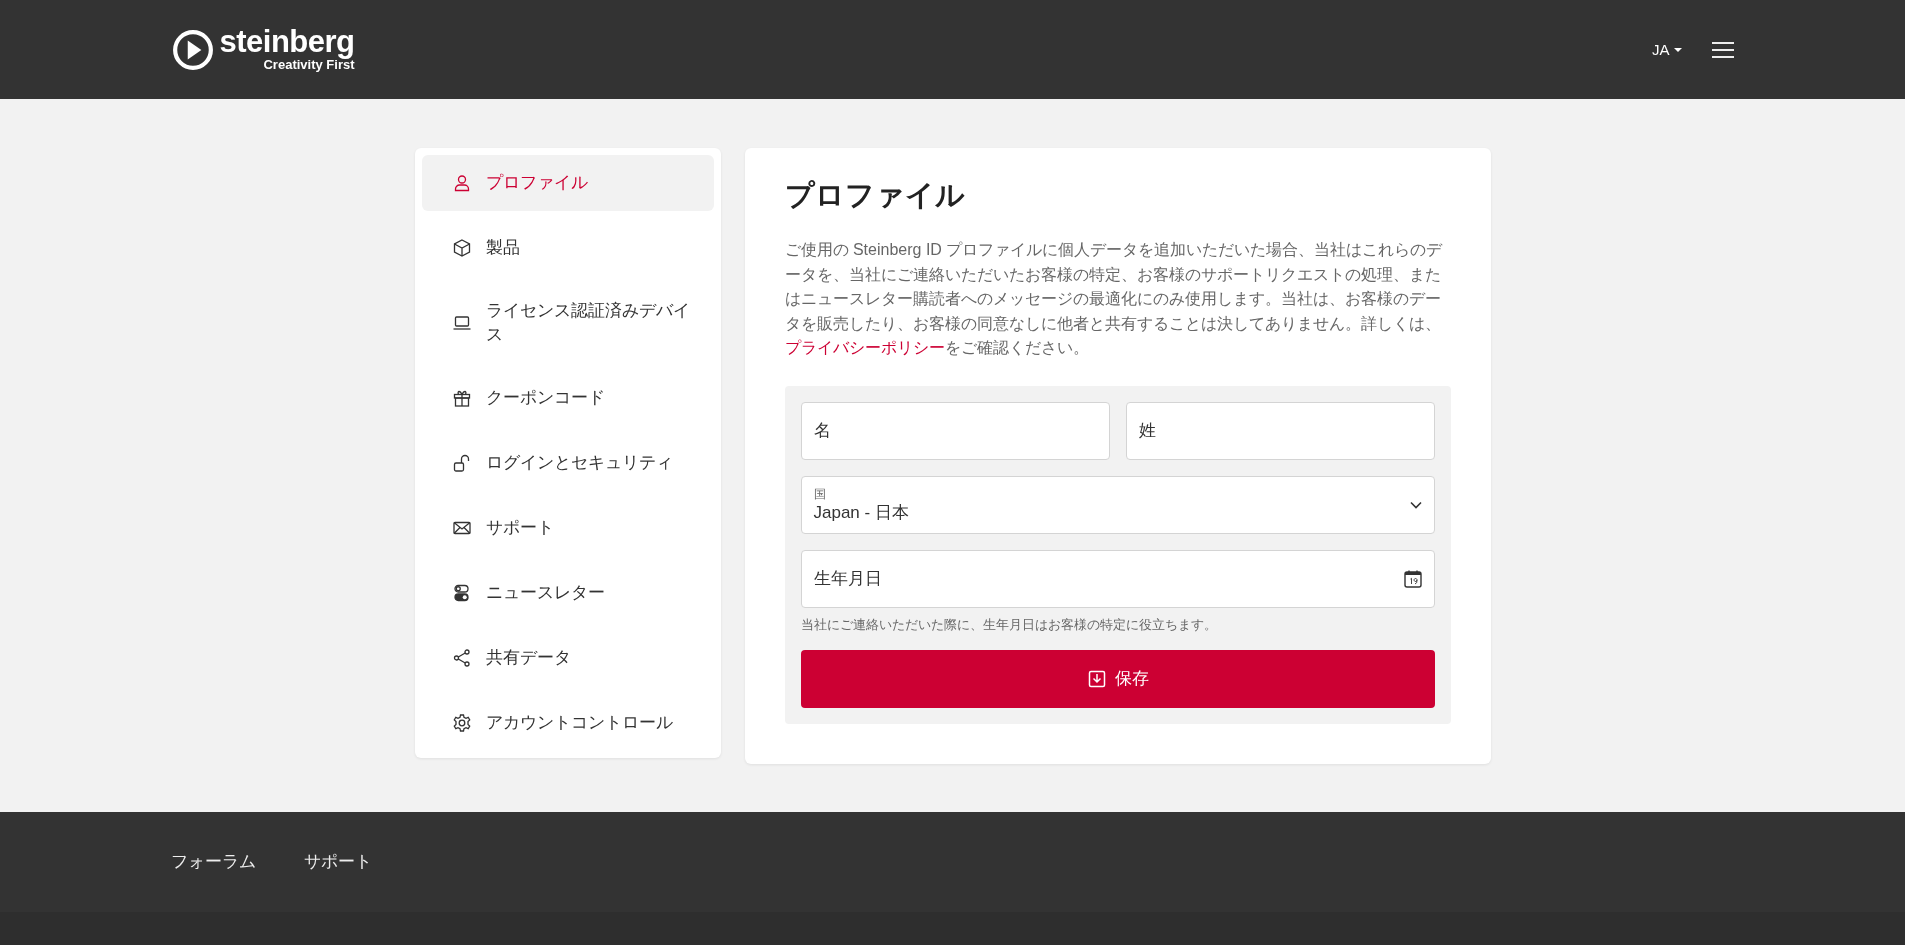  I want to click on sidebar-item: アカウントコントロール, so click(567, 723).